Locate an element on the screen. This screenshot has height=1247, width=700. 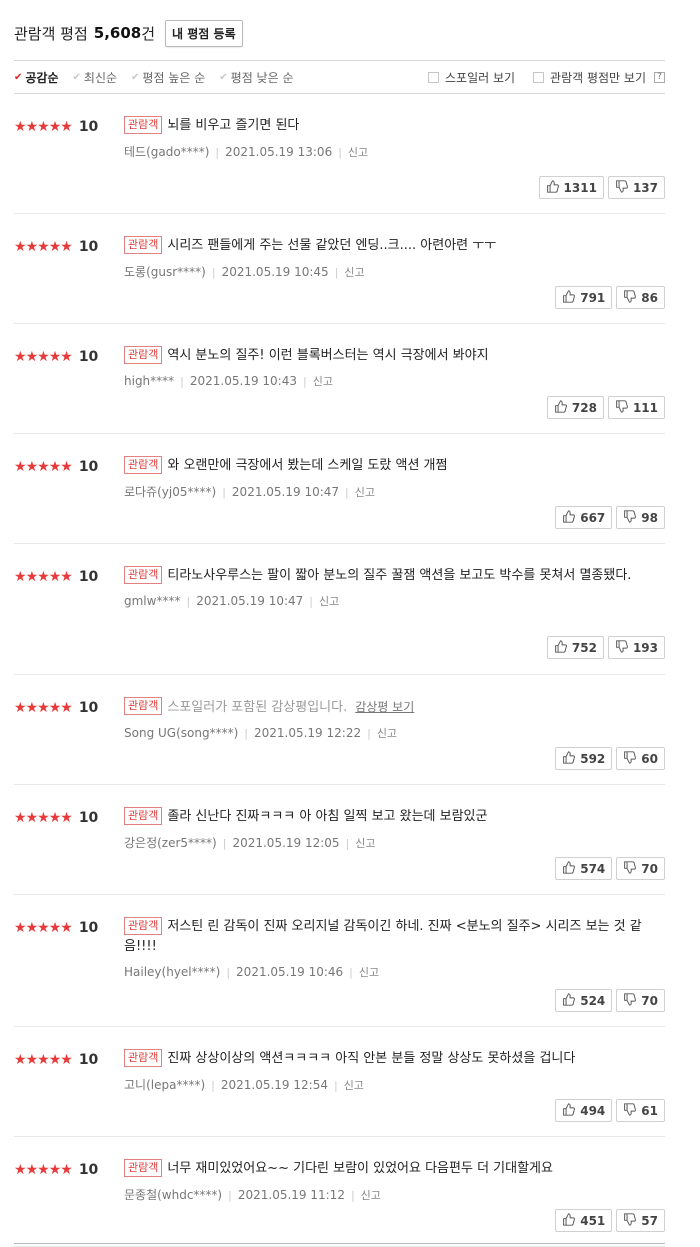
help-icon: ? is located at coordinates (659, 77).